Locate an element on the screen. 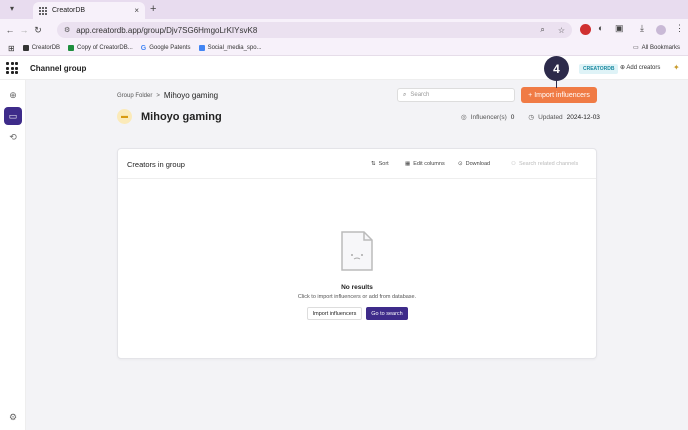 The image size is (688, 430). columns-icon: ▦ is located at coordinates (408, 164).